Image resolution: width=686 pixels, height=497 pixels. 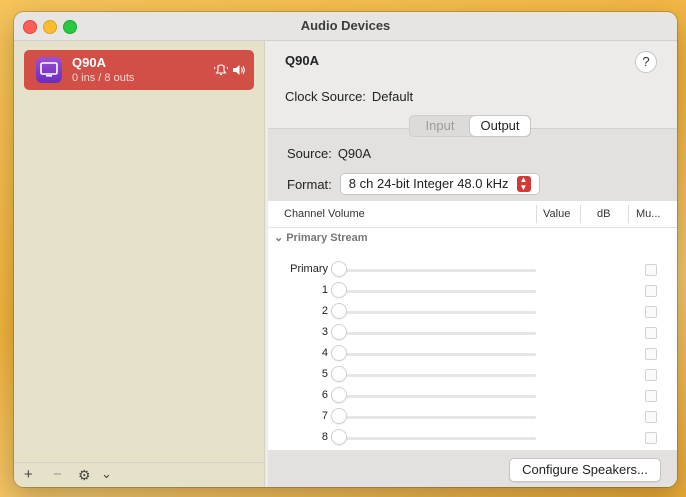 I want to click on input-output-segmented-control: Input Output, so click(x=470, y=126).